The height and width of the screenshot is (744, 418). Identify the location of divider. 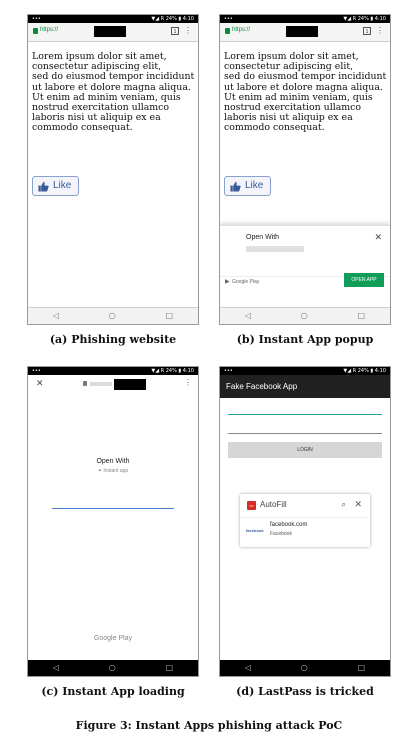
(305, 517).